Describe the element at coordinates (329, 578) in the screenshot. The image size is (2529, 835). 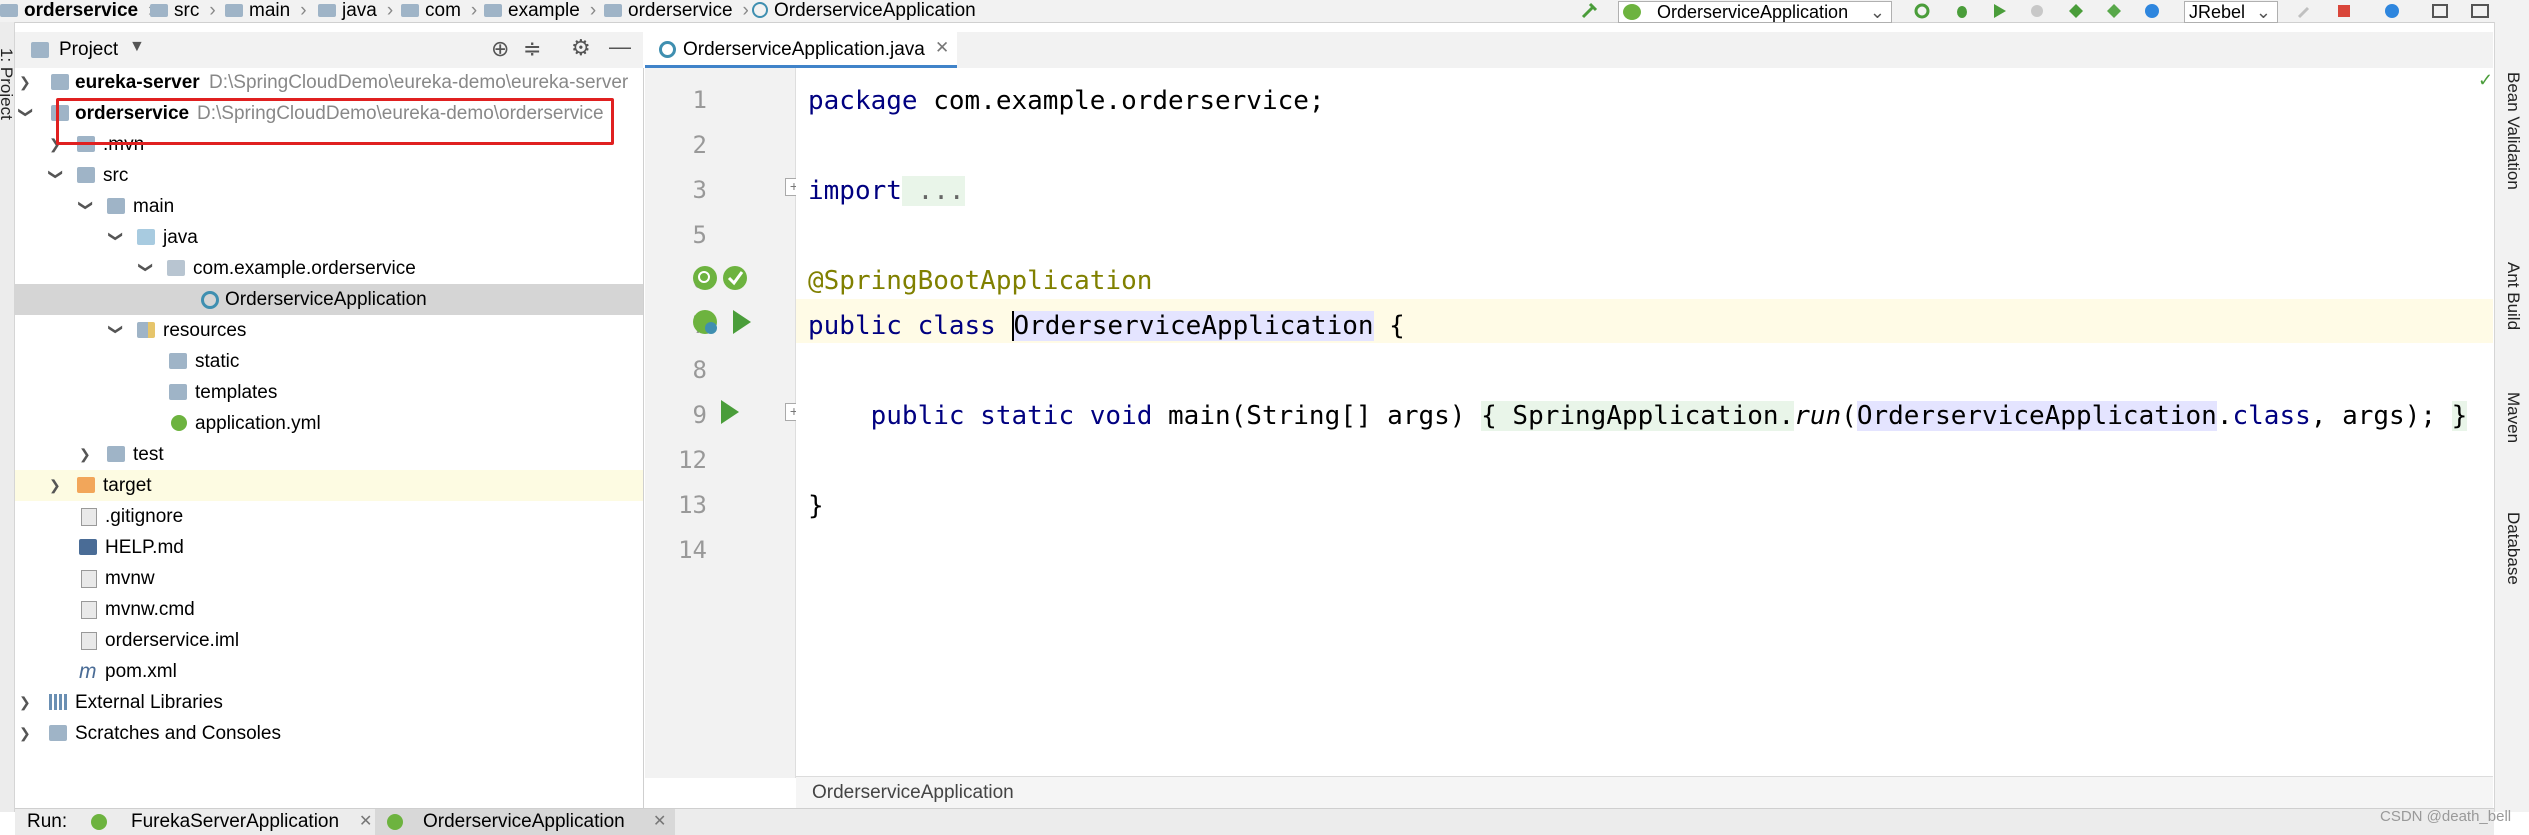
I see `tree-item-mvnw: mvnw` at that location.